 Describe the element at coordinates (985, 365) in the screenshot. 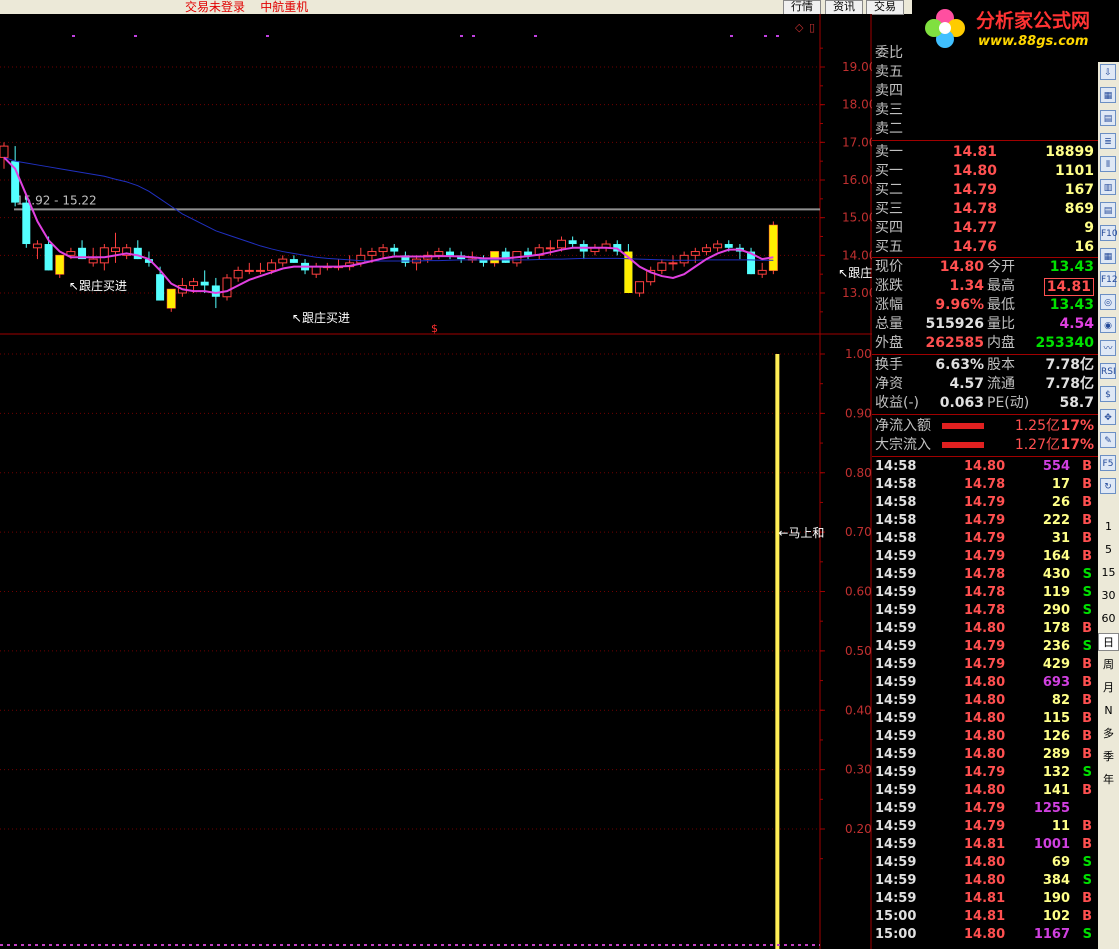

I see `quote-stat2-row: 换手 6.63% 股本 7.78亿` at that location.